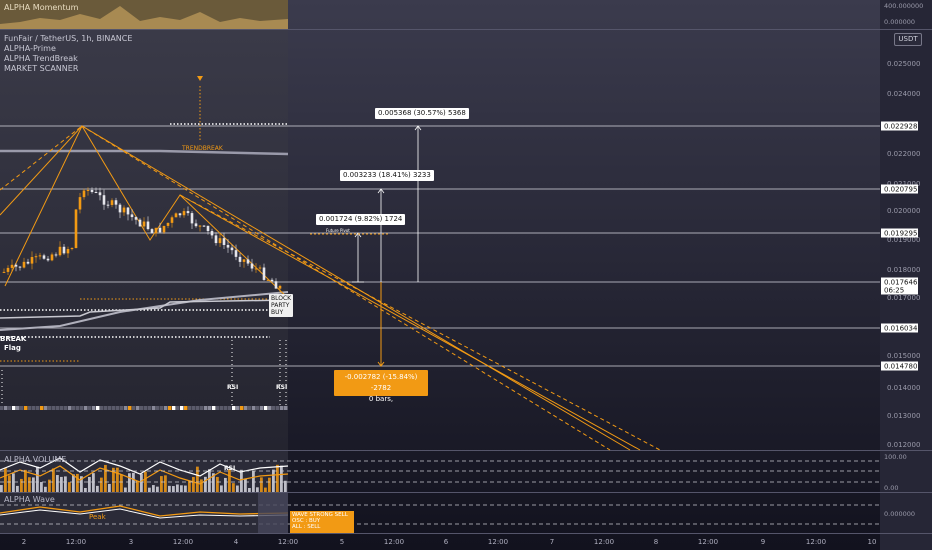  What do you see at coordinates (903, 154) in the screenshot?
I see `price-scale-label: 0.022000` at bounding box center [903, 154].